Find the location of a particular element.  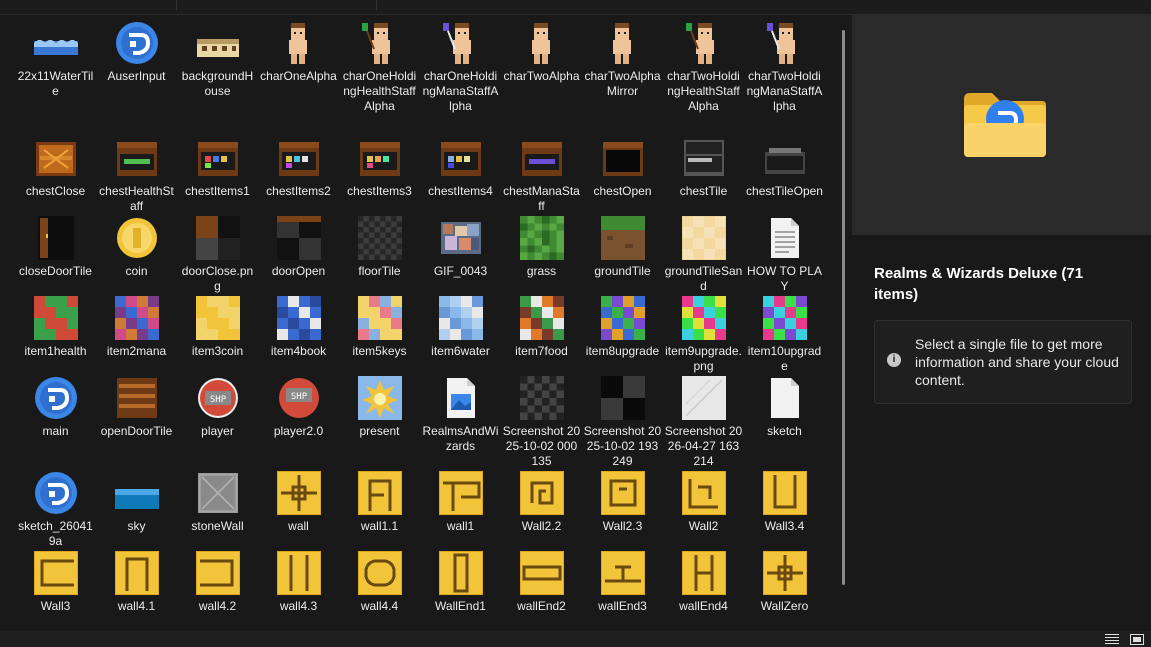

stone-wall-icon is located at coordinates (218, 493).